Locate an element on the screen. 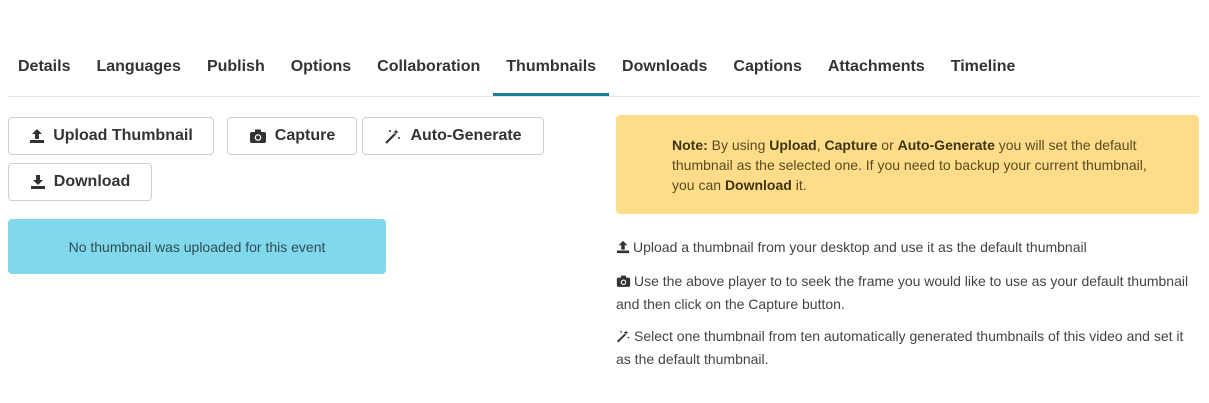 This screenshot has height=403, width=1209. note-text-3: or is located at coordinates (887, 145).